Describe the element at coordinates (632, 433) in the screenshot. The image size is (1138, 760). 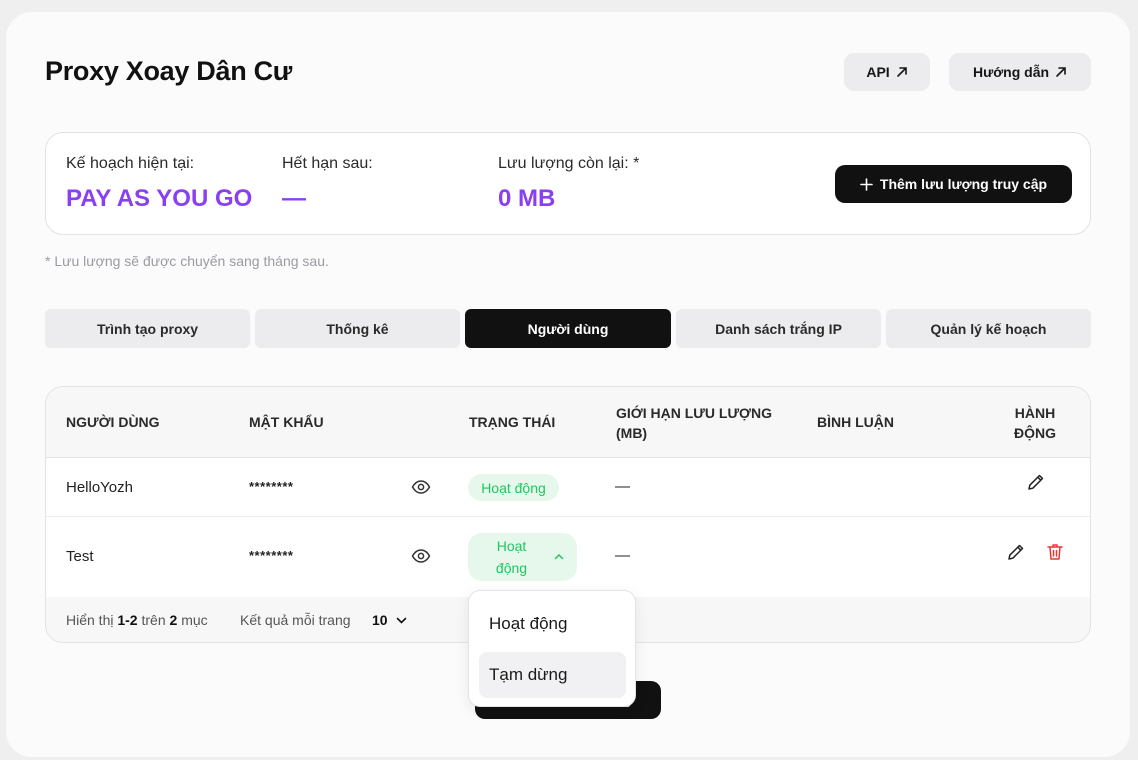
I see `column-traffic-limit-line2: (MB)` at that location.